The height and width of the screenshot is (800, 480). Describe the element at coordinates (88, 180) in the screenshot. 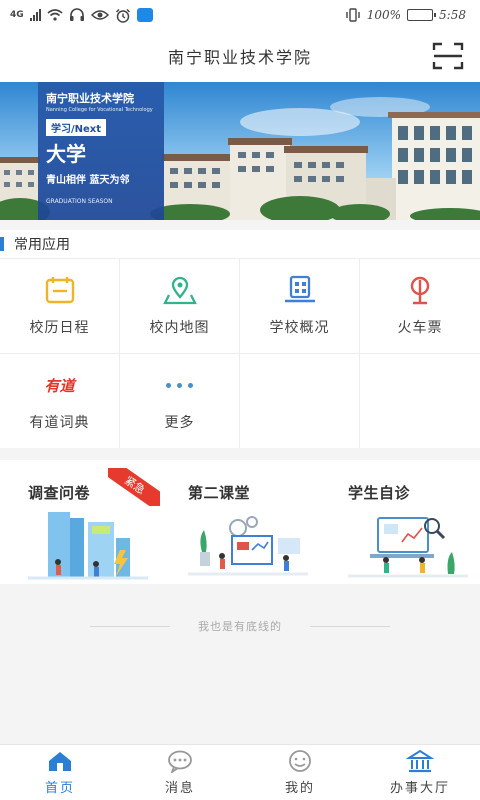

I see `banner-slogan: 青山相伴 蓝天为邻` at that location.